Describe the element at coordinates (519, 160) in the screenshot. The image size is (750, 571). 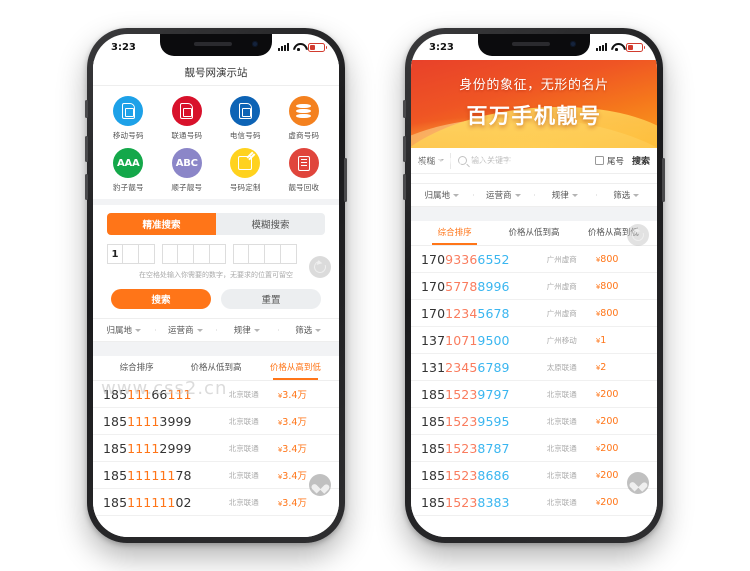
I see `search-input: 输入关键字` at that location.